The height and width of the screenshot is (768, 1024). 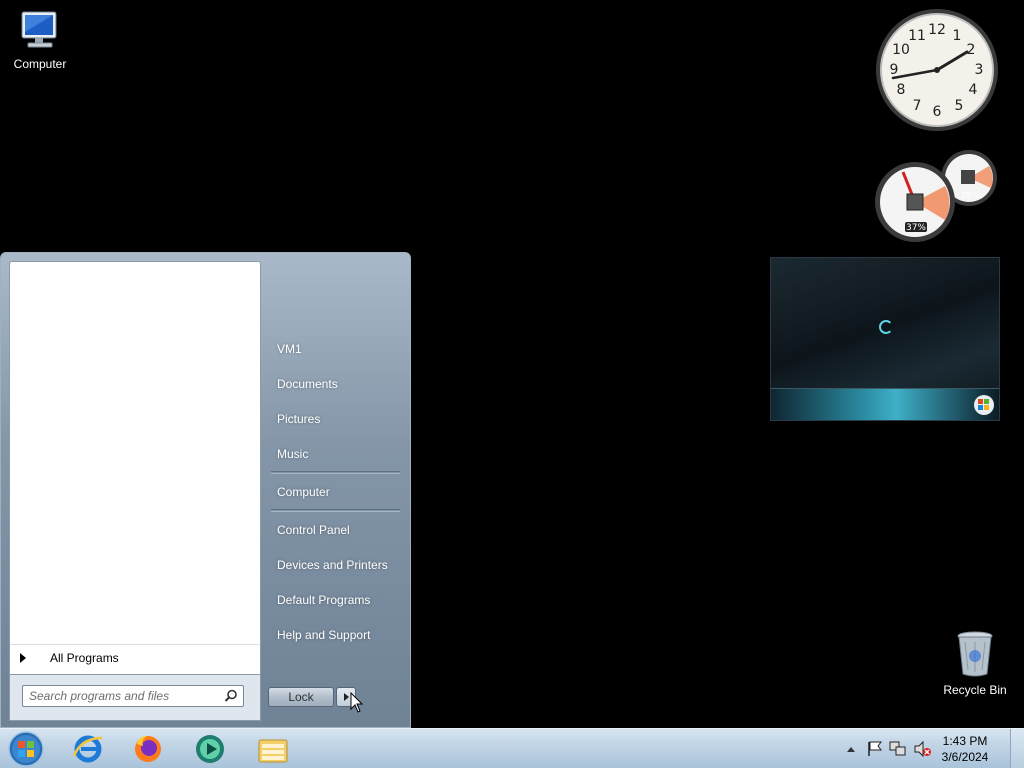 What do you see at coordinates (959, 106) in the screenshot?
I see `clock-number: 5` at bounding box center [959, 106].